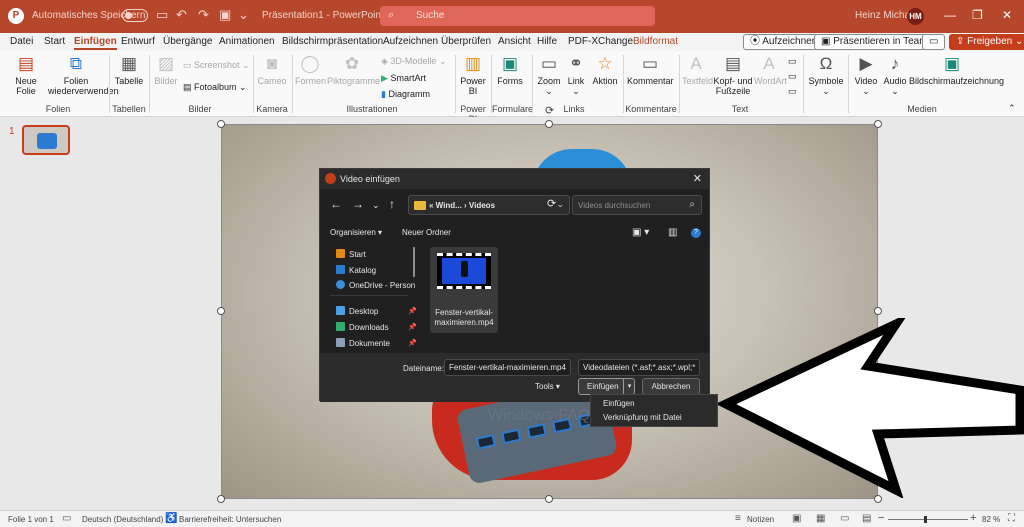  What do you see at coordinates (792, 76) in the screenshot?
I see `text-extra-icon-2: ▭` at bounding box center [792, 76].